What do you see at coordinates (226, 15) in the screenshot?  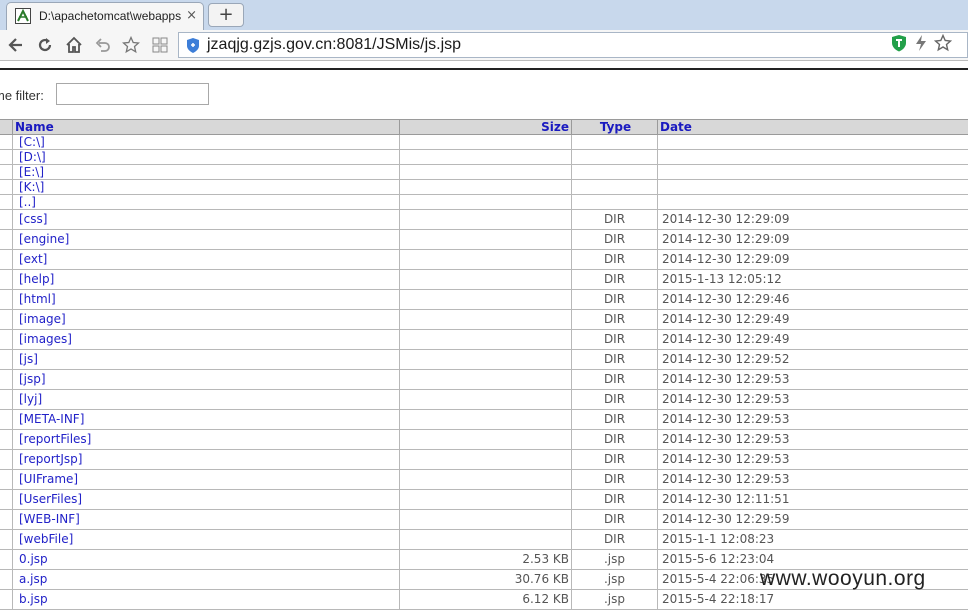 I see `new-tab-button: +` at bounding box center [226, 15].